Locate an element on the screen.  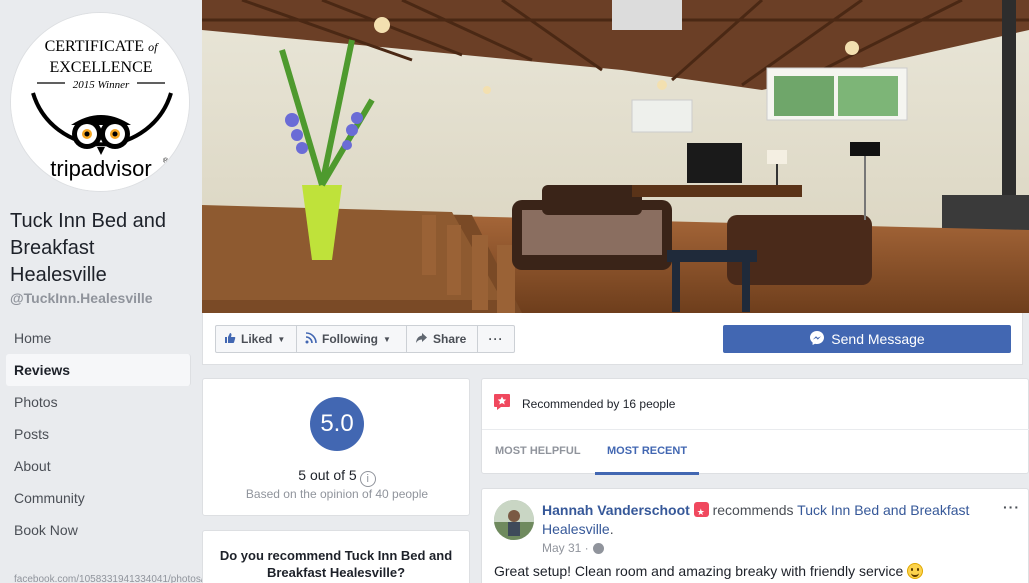
registered-mark: ® is located at coordinates (166, 161).